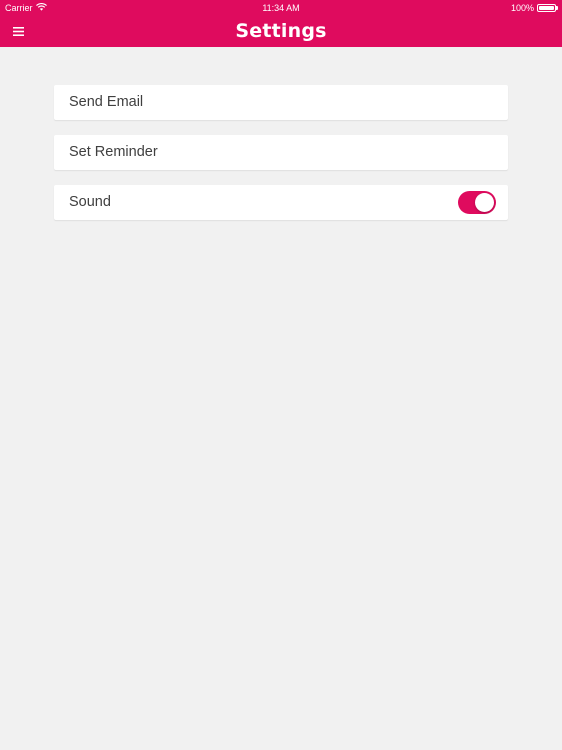 Image resolution: width=562 pixels, height=750 pixels. I want to click on status-time: 11:34 AM, so click(281, 8).